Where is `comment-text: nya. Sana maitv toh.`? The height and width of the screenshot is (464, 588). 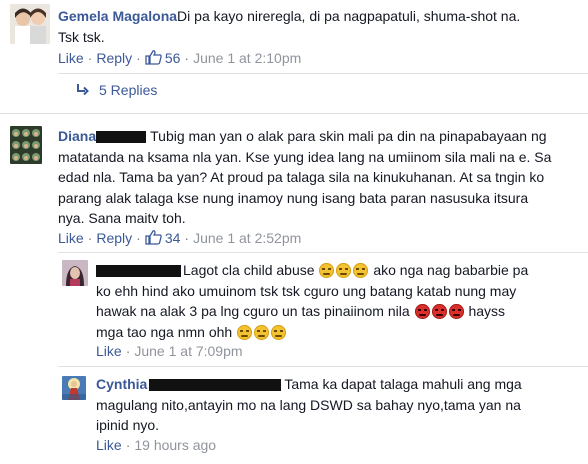 comment-text: nya. Sana maitv toh. is located at coordinates (122, 218).